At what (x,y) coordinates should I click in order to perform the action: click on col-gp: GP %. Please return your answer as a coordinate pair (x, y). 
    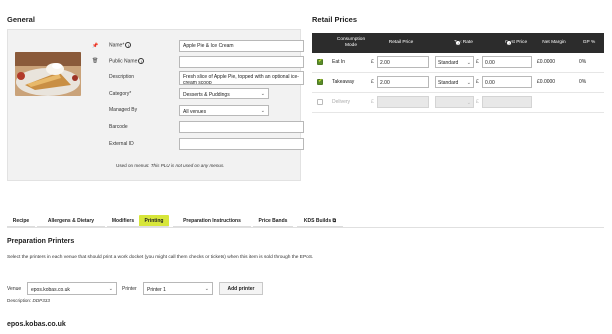
    Looking at the image, I should click on (589, 42).